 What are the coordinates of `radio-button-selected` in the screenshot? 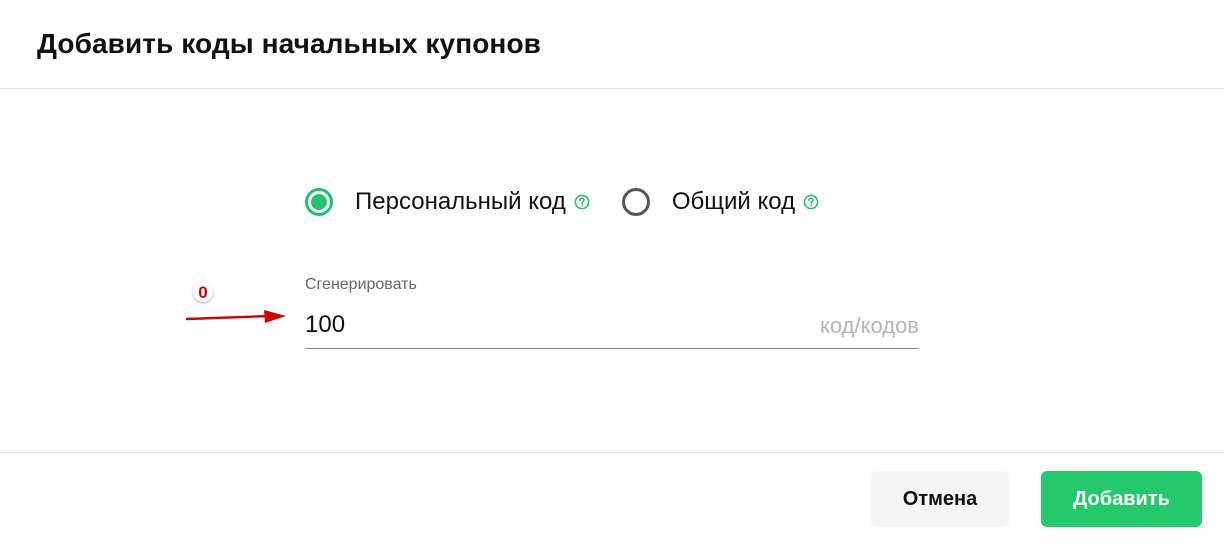 It's located at (319, 202).